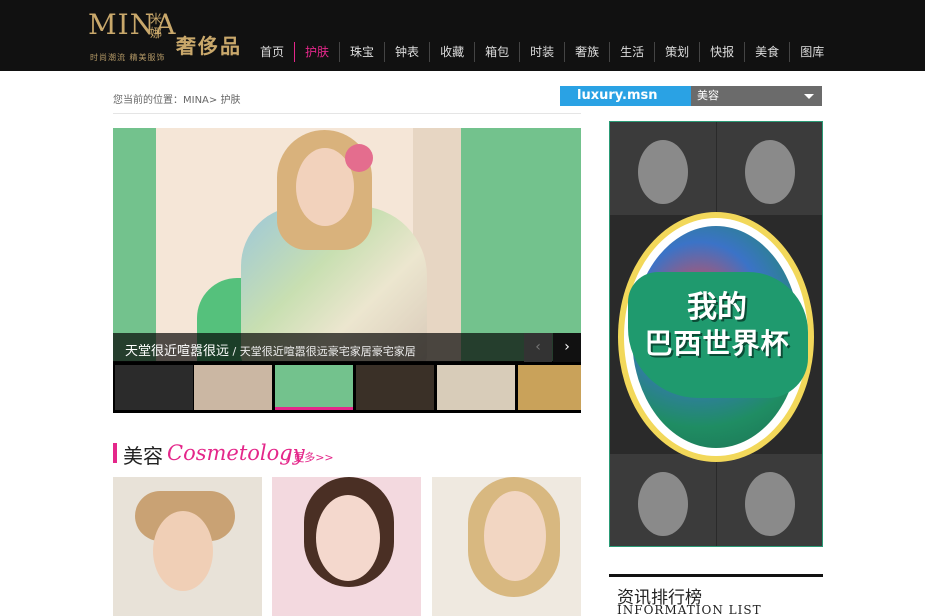  What do you see at coordinates (236, 453) in the screenshot?
I see `section-title-en: Cosmetology` at bounding box center [236, 453].